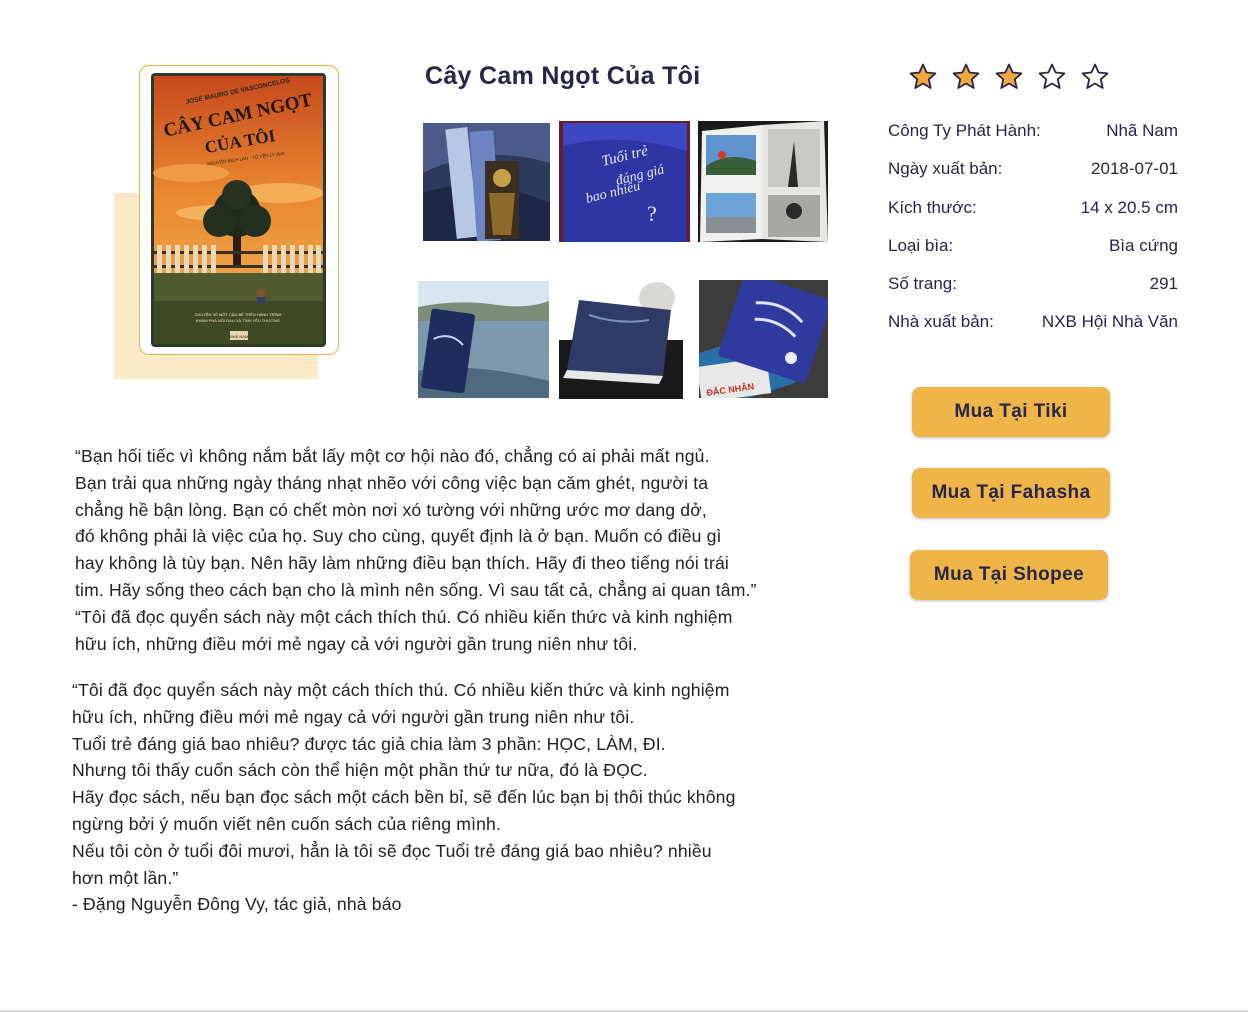 This screenshot has width=1248, height=1012. What do you see at coordinates (238, 314) in the screenshot?
I see `cover-tagline-1: CHUYỆN VỀ MỘT CẬU BÉ TRÊN HÀNH TRÌNH` at bounding box center [238, 314].